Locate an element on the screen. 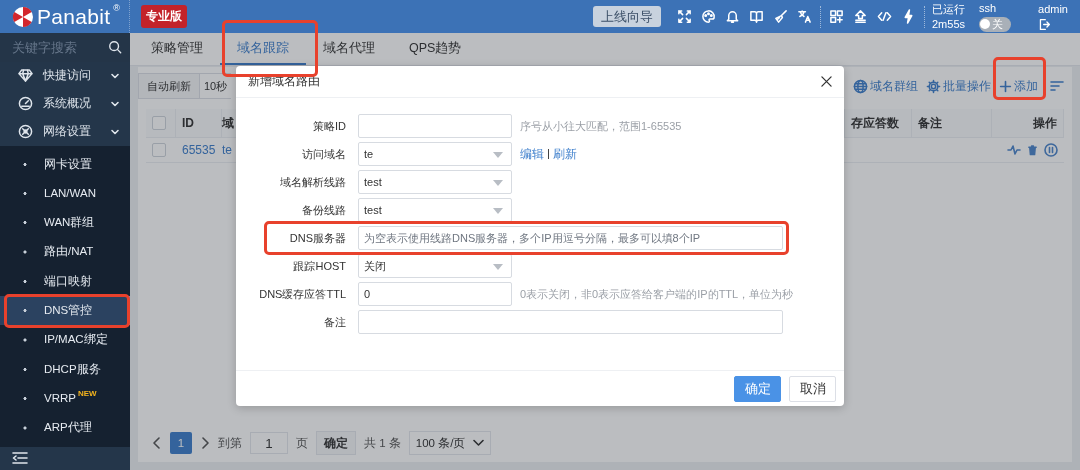 Image resolution: width=1080 pixels, height=470 pixels. edition-badge: 专业版 is located at coordinates (164, 16).